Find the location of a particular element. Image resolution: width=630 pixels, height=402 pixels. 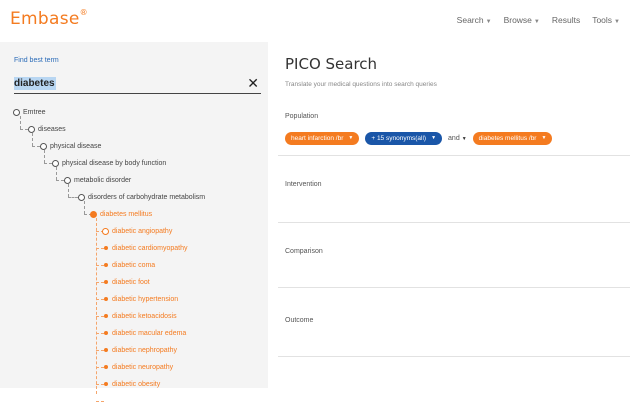

outcome-label: Outcome is located at coordinates (299, 320).